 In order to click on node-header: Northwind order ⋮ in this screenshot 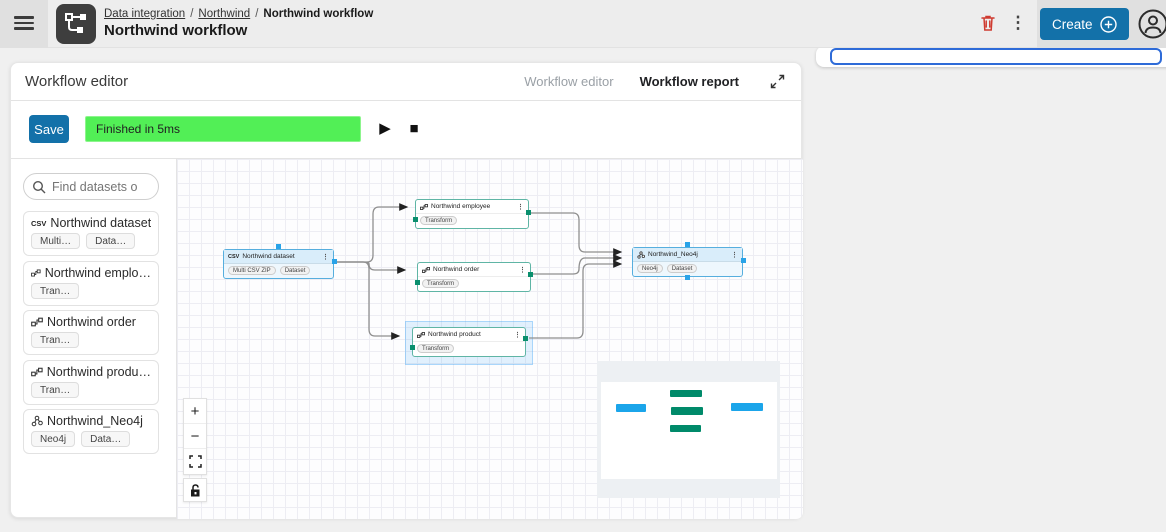, I will do `click(474, 270)`.